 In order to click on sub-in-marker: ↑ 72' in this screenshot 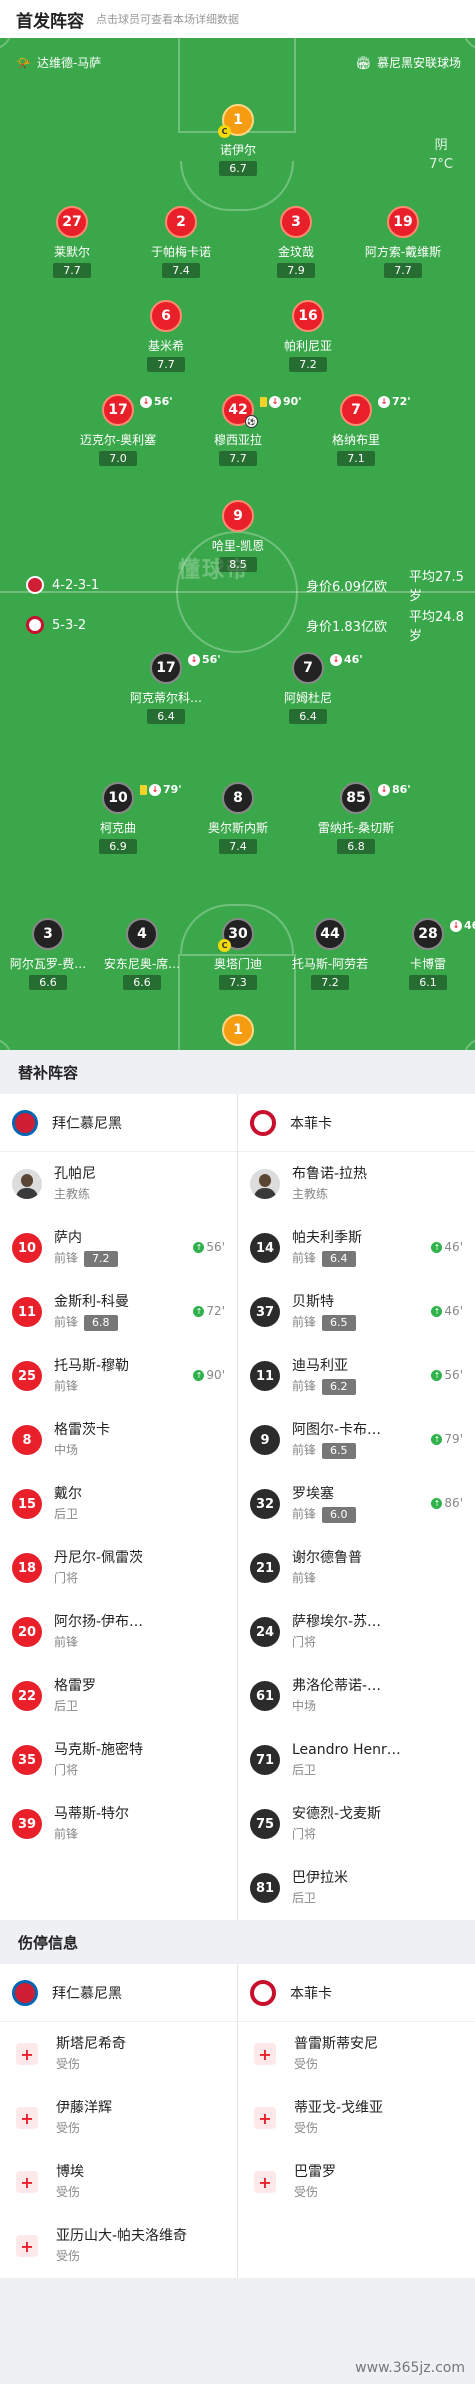, I will do `click(209, 1311)`.